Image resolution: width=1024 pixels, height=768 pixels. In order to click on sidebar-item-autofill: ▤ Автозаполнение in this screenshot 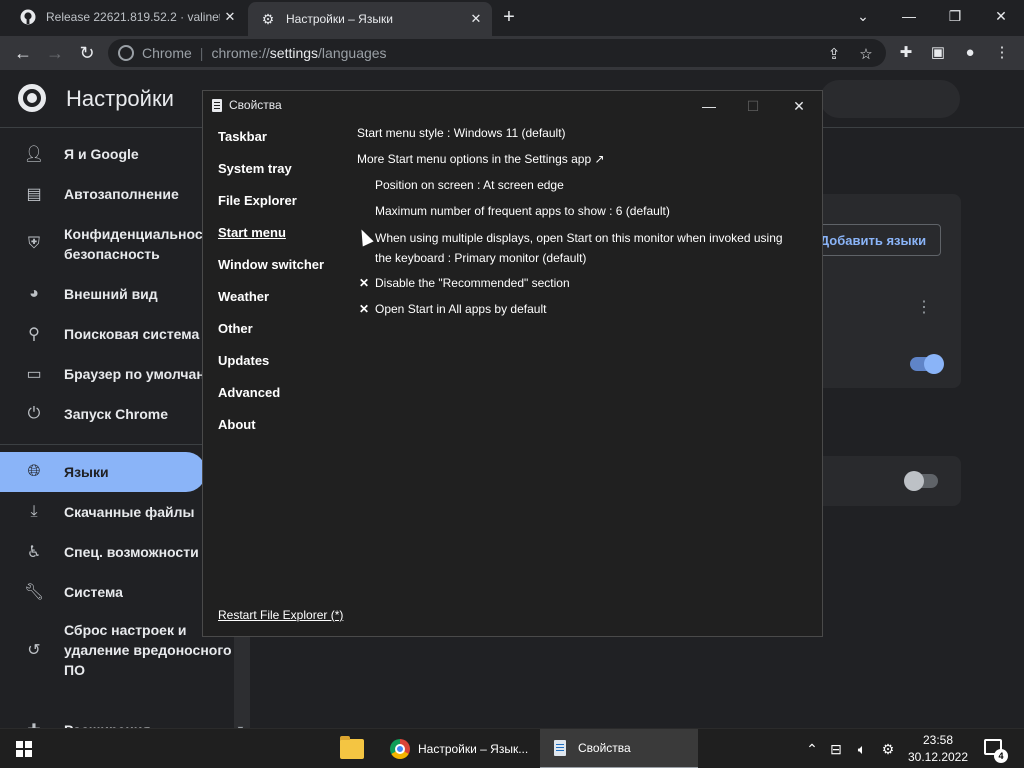, I will do `click(103, 194)`.